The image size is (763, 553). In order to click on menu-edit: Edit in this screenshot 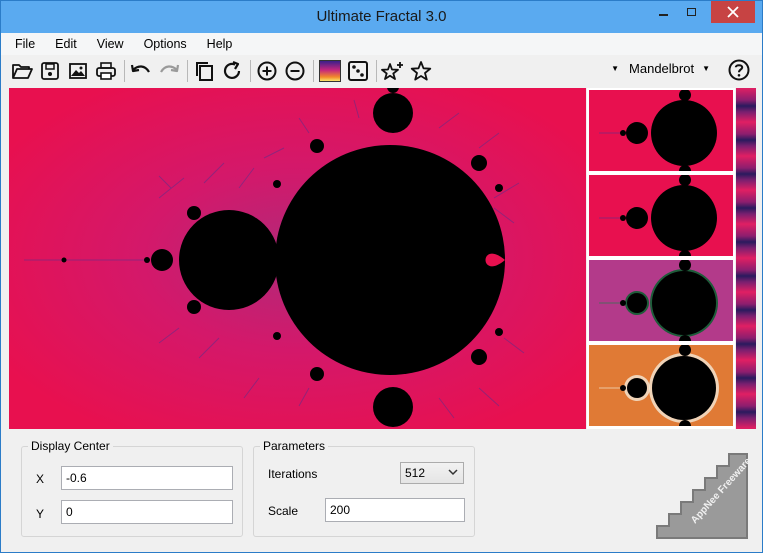, I will do `click(66, 44)`.